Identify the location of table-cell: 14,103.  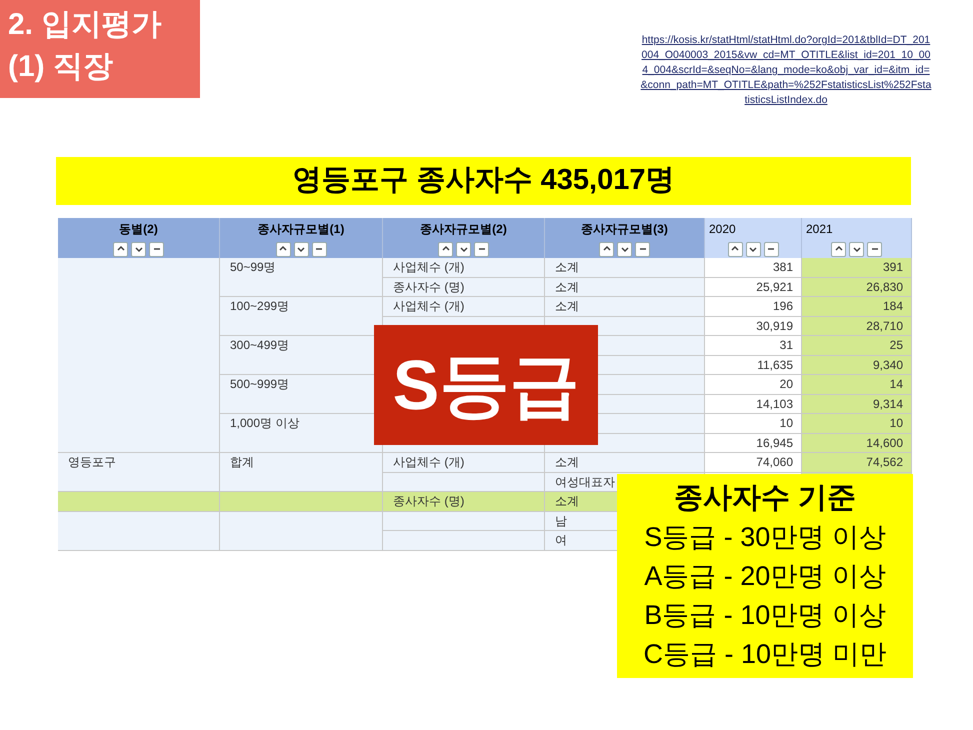
(753, 404).